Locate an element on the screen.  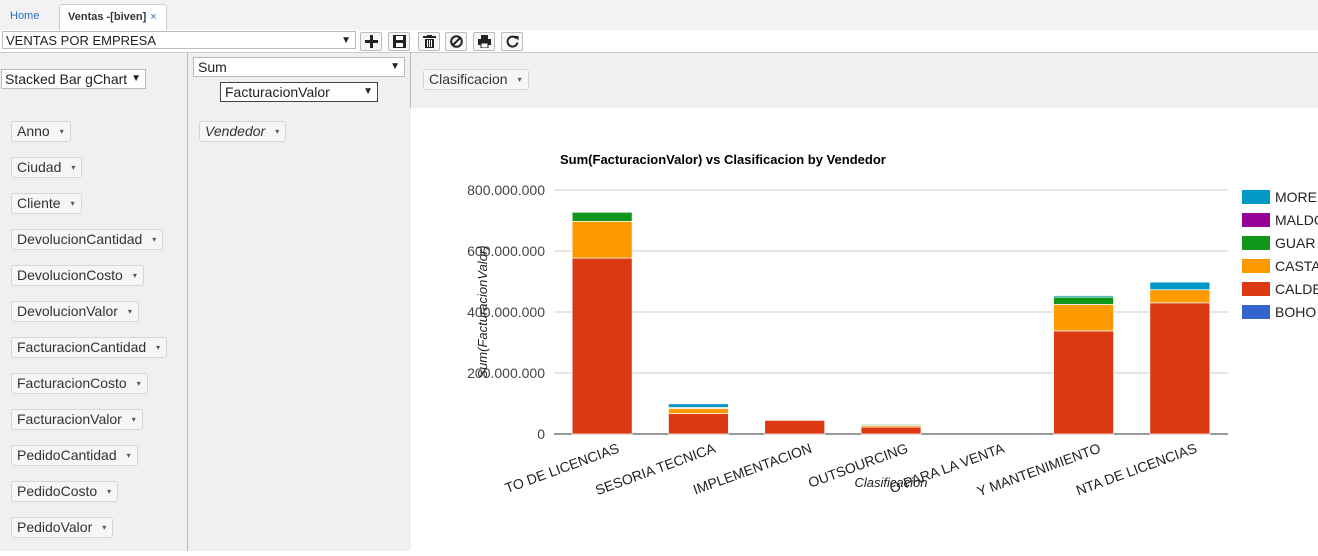
print-button is located at coordinates (484, 41).